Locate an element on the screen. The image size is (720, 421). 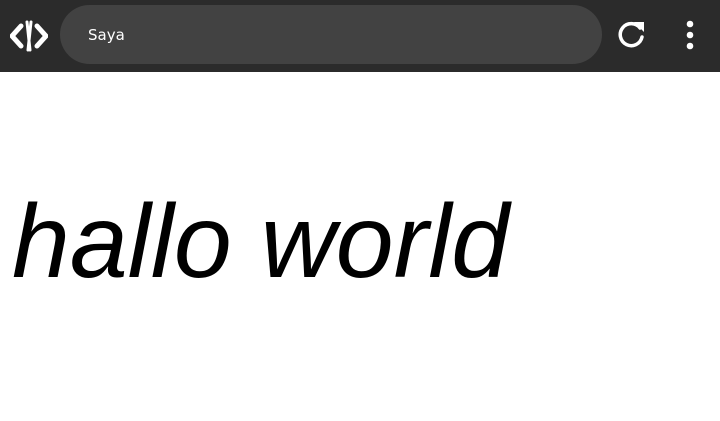
address-text: Saya is located at coordinates (106, 34).